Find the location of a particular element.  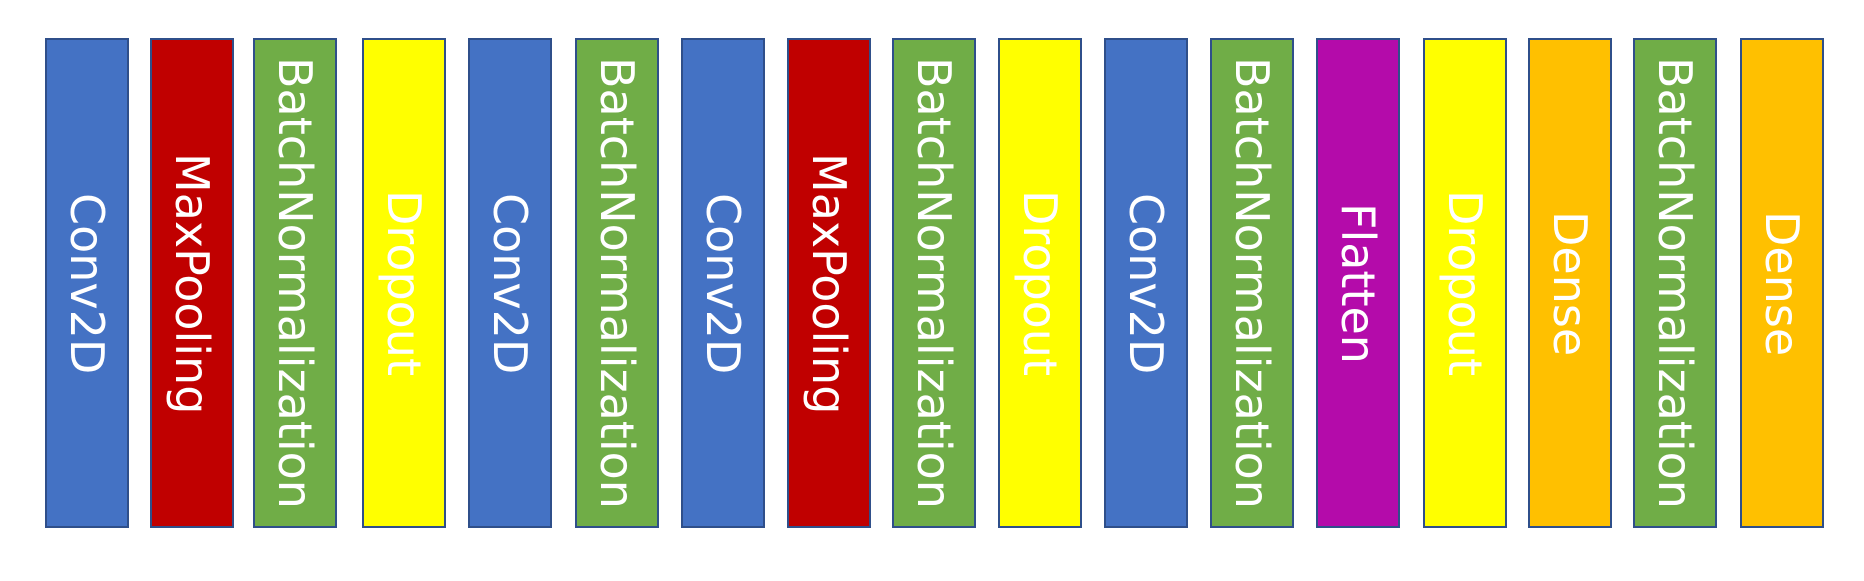

layer-block-14: Dropout is located at coordinates (1465, 283).